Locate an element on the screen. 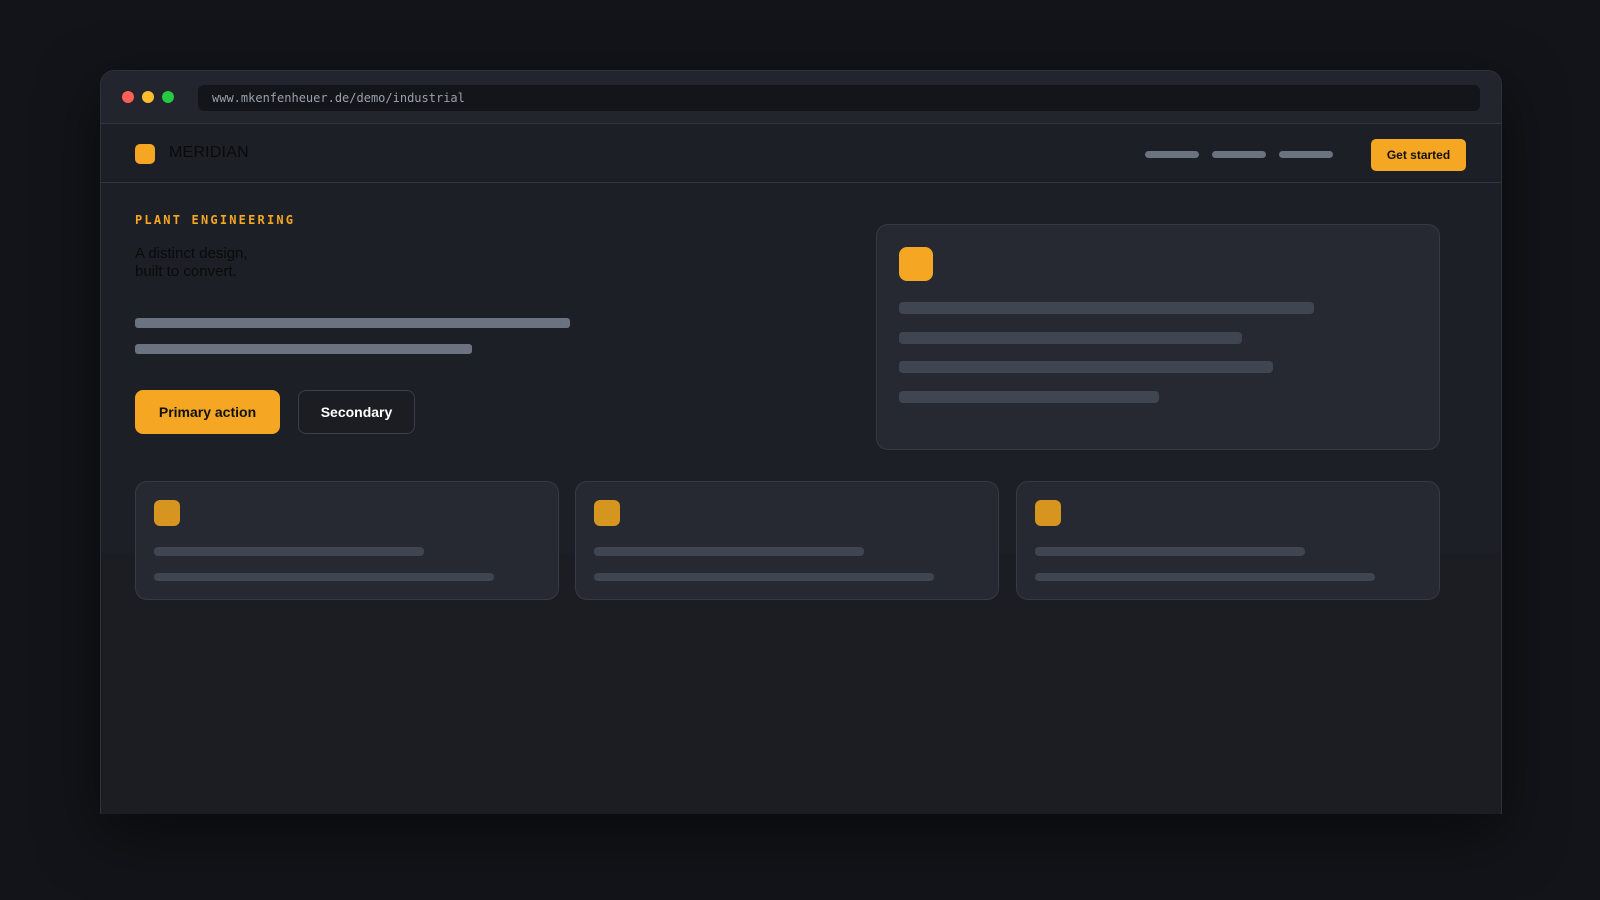 This screenshot has width=1600, height=900. minimize-window-button is located at coordinates (148, 97).